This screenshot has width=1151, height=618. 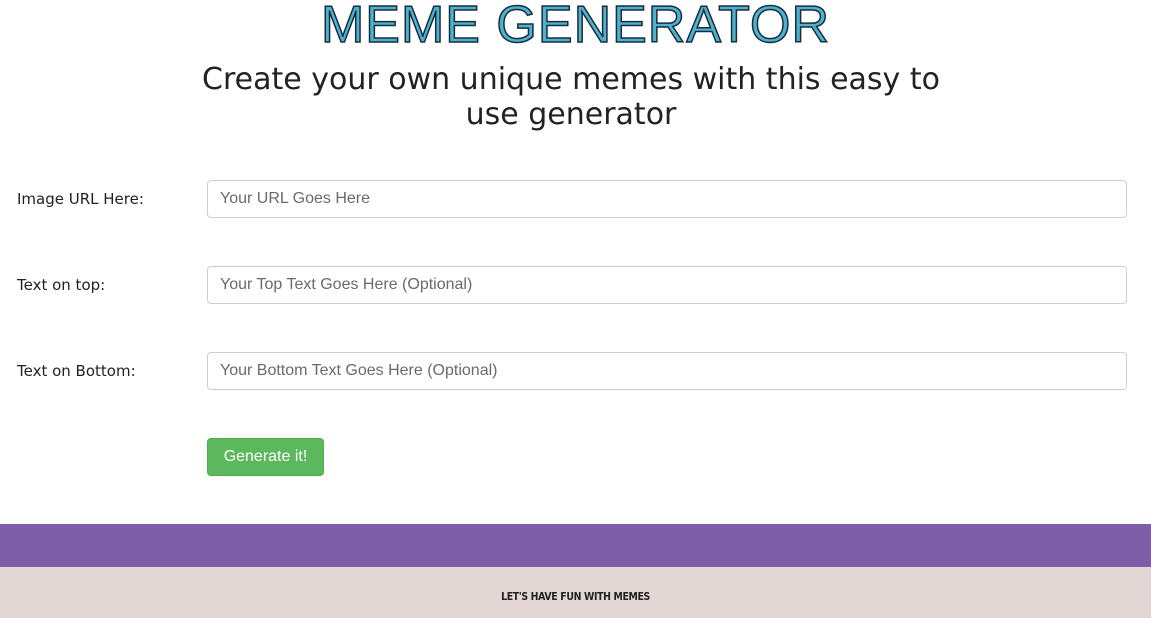 I want to click on bottom-text-input, so click(x=667, y=371).